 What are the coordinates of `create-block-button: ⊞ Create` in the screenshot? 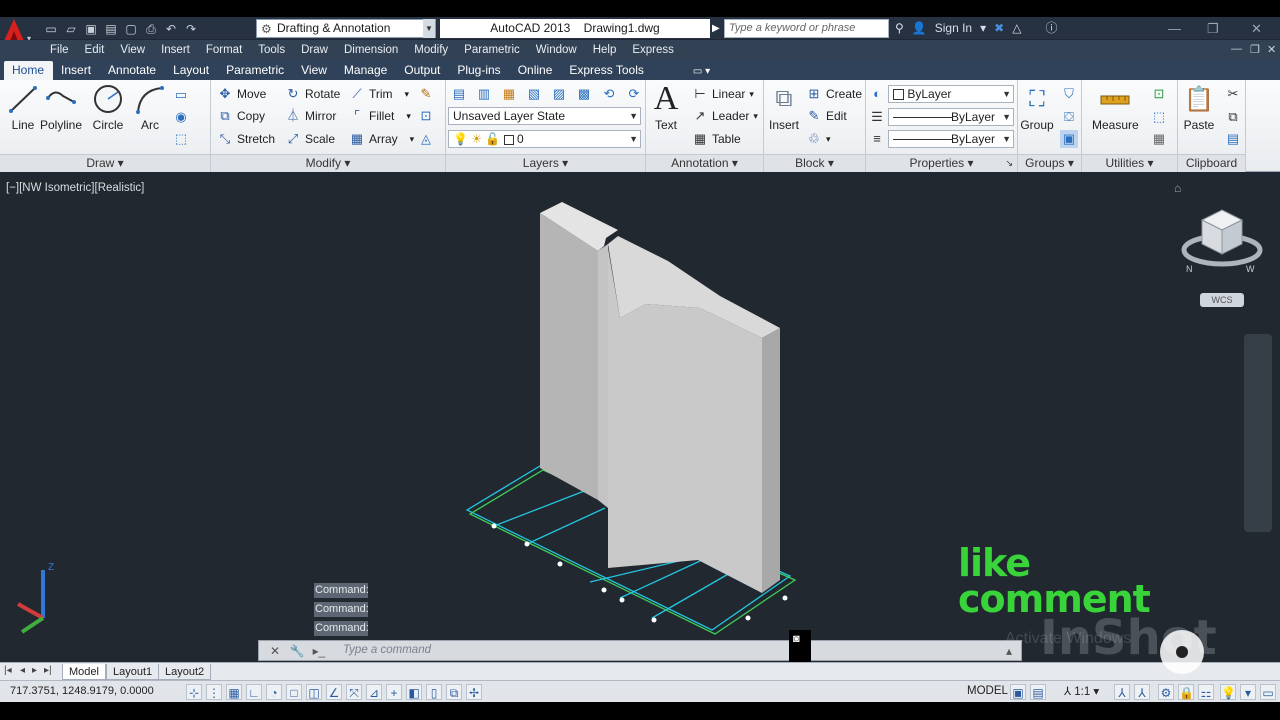 It's located at (834, 94).